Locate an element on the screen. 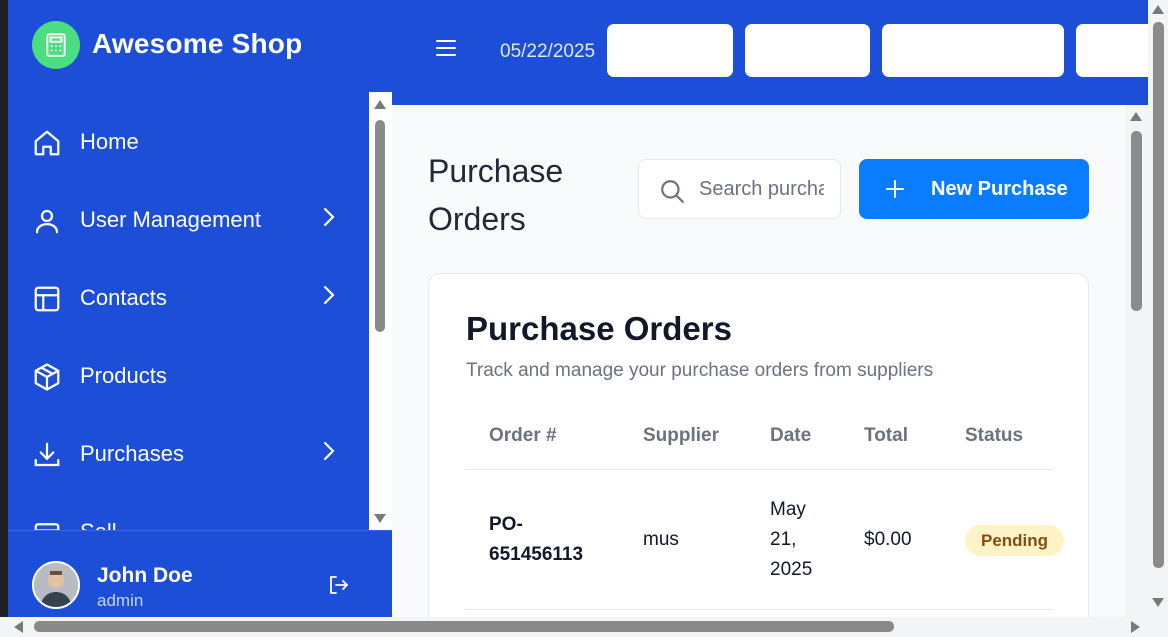  card-title: Purchase Orders is located at coordinates (599, 328).